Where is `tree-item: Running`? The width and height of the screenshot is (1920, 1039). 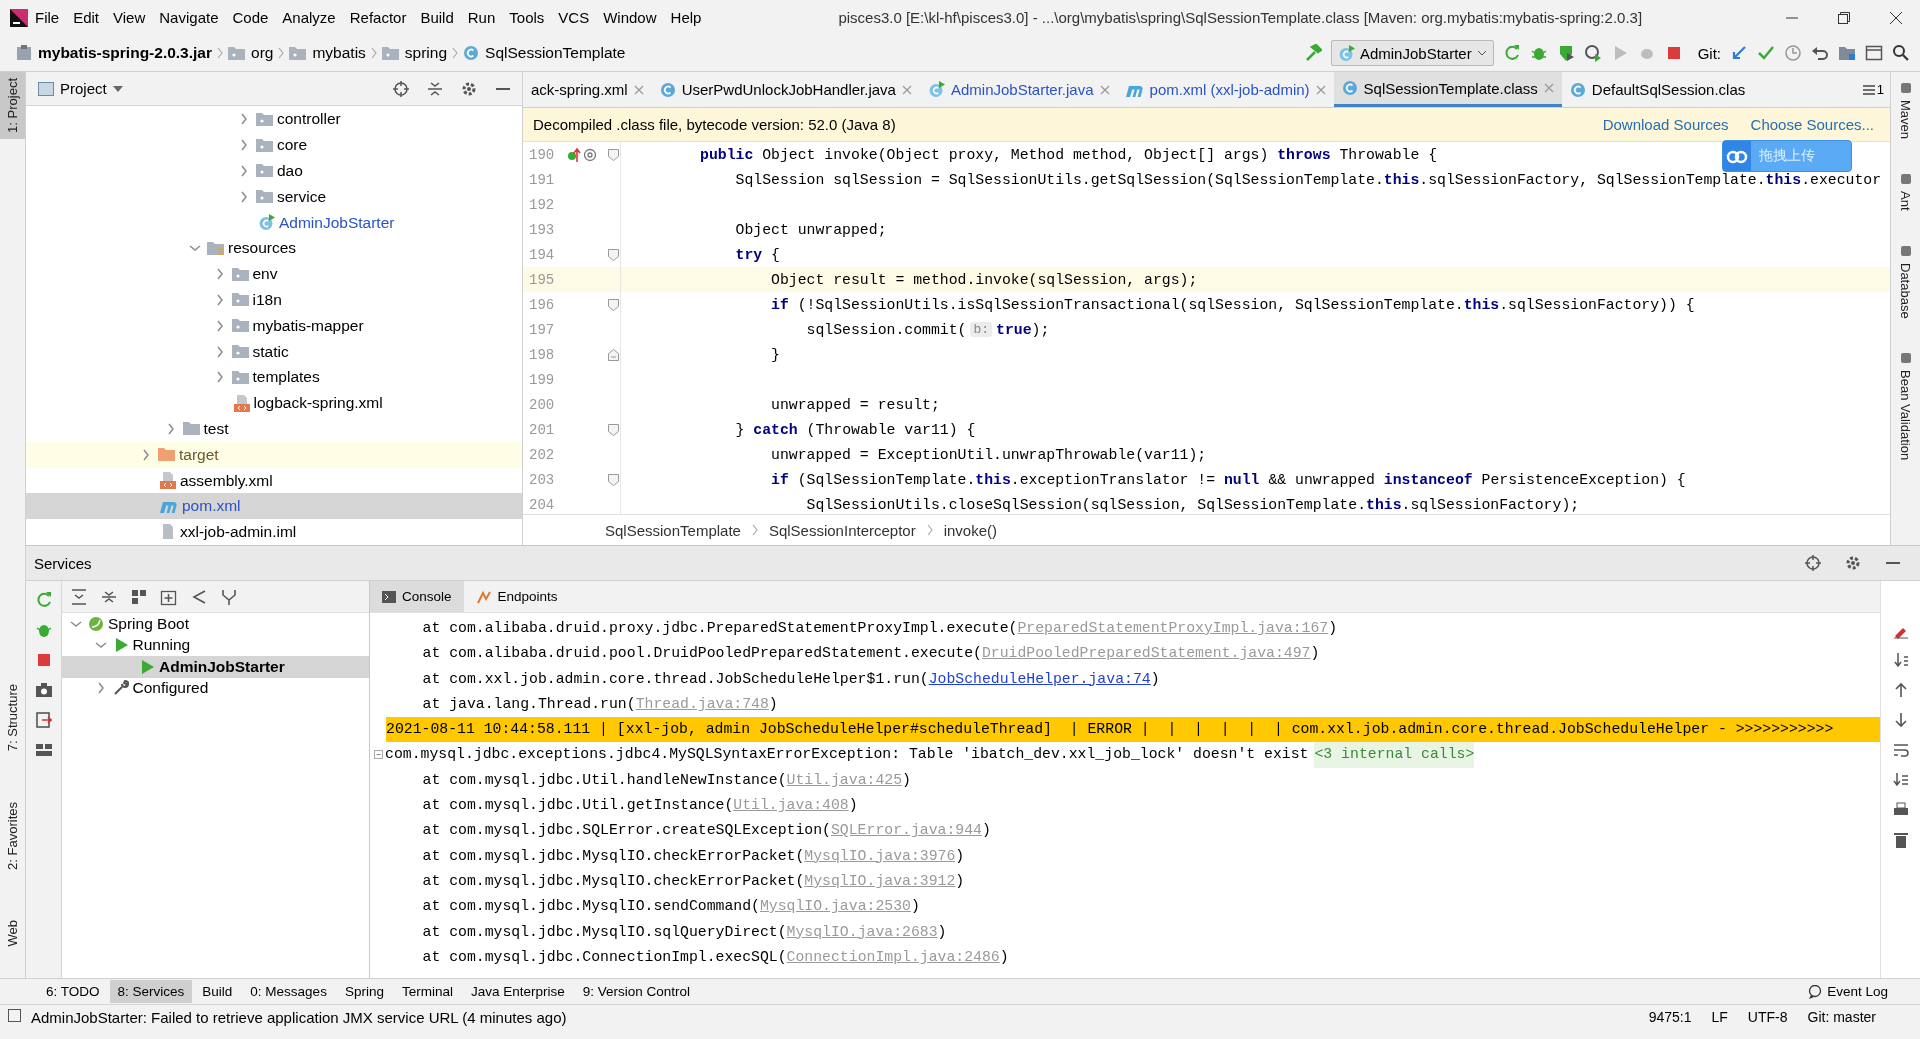 tree-item: Running is located at coordinates (215, 645).